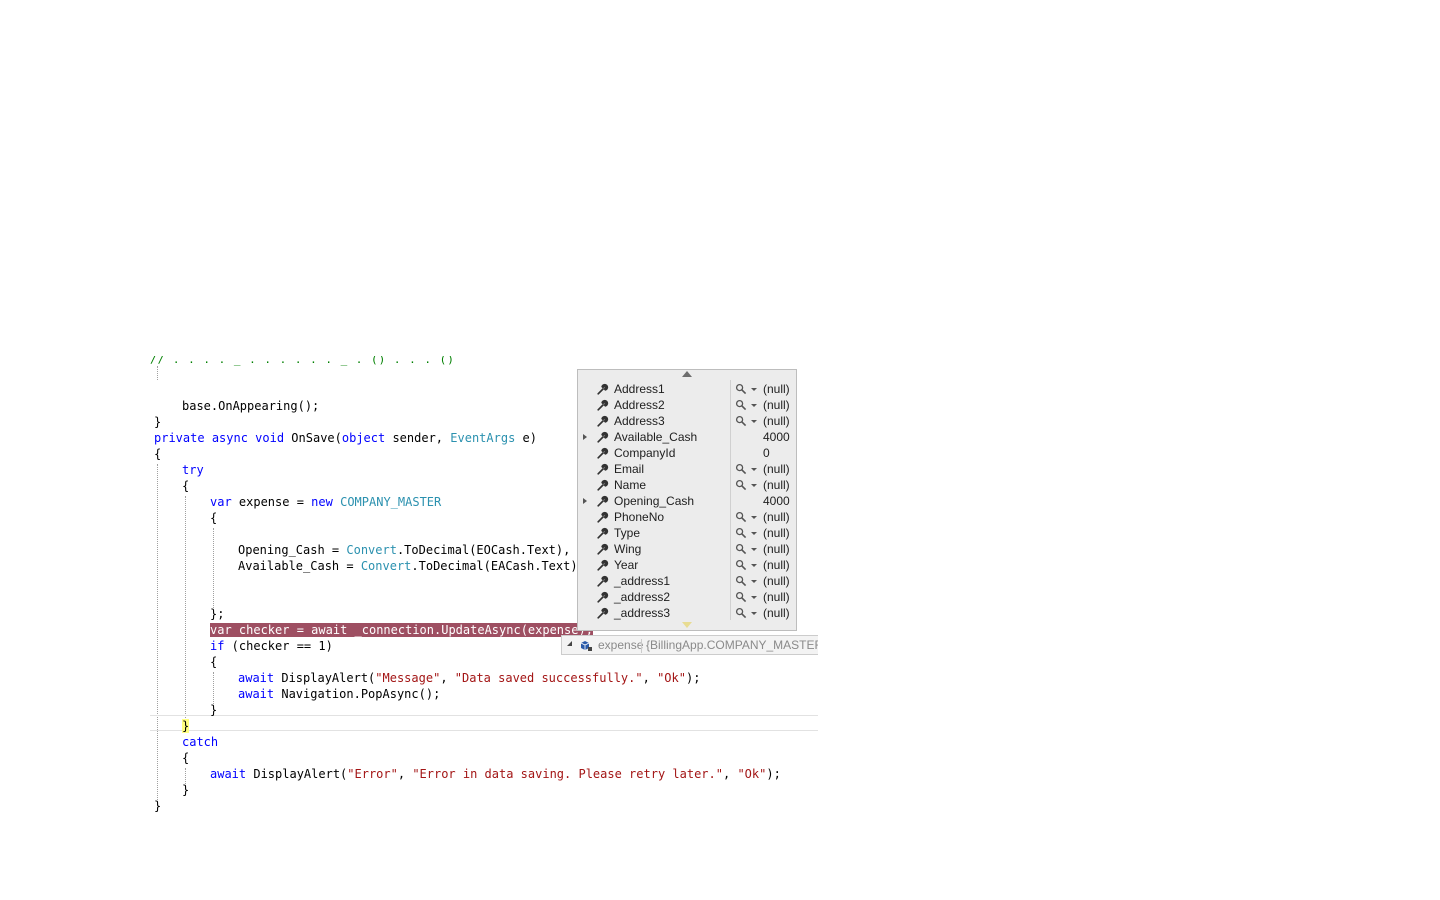  What do you see at coordinates (494, 566) in the screenshot?
I see `code-token: .ToDecimal(EACash.Text)` at bounding box center [494, 566].